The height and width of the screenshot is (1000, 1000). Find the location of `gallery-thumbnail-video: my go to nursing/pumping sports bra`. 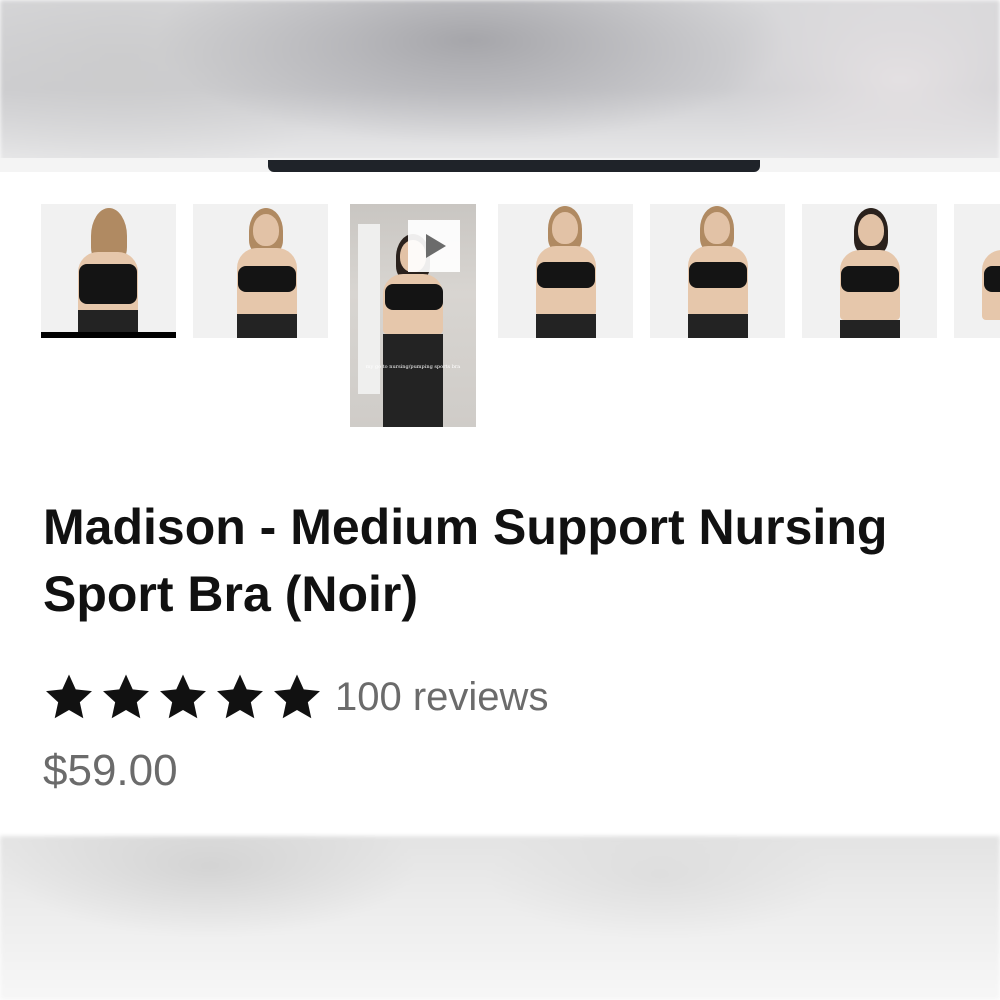

gallery-thumbnail-video: my go to nursing/pumping sports bra is located at coordinates (413, 315).